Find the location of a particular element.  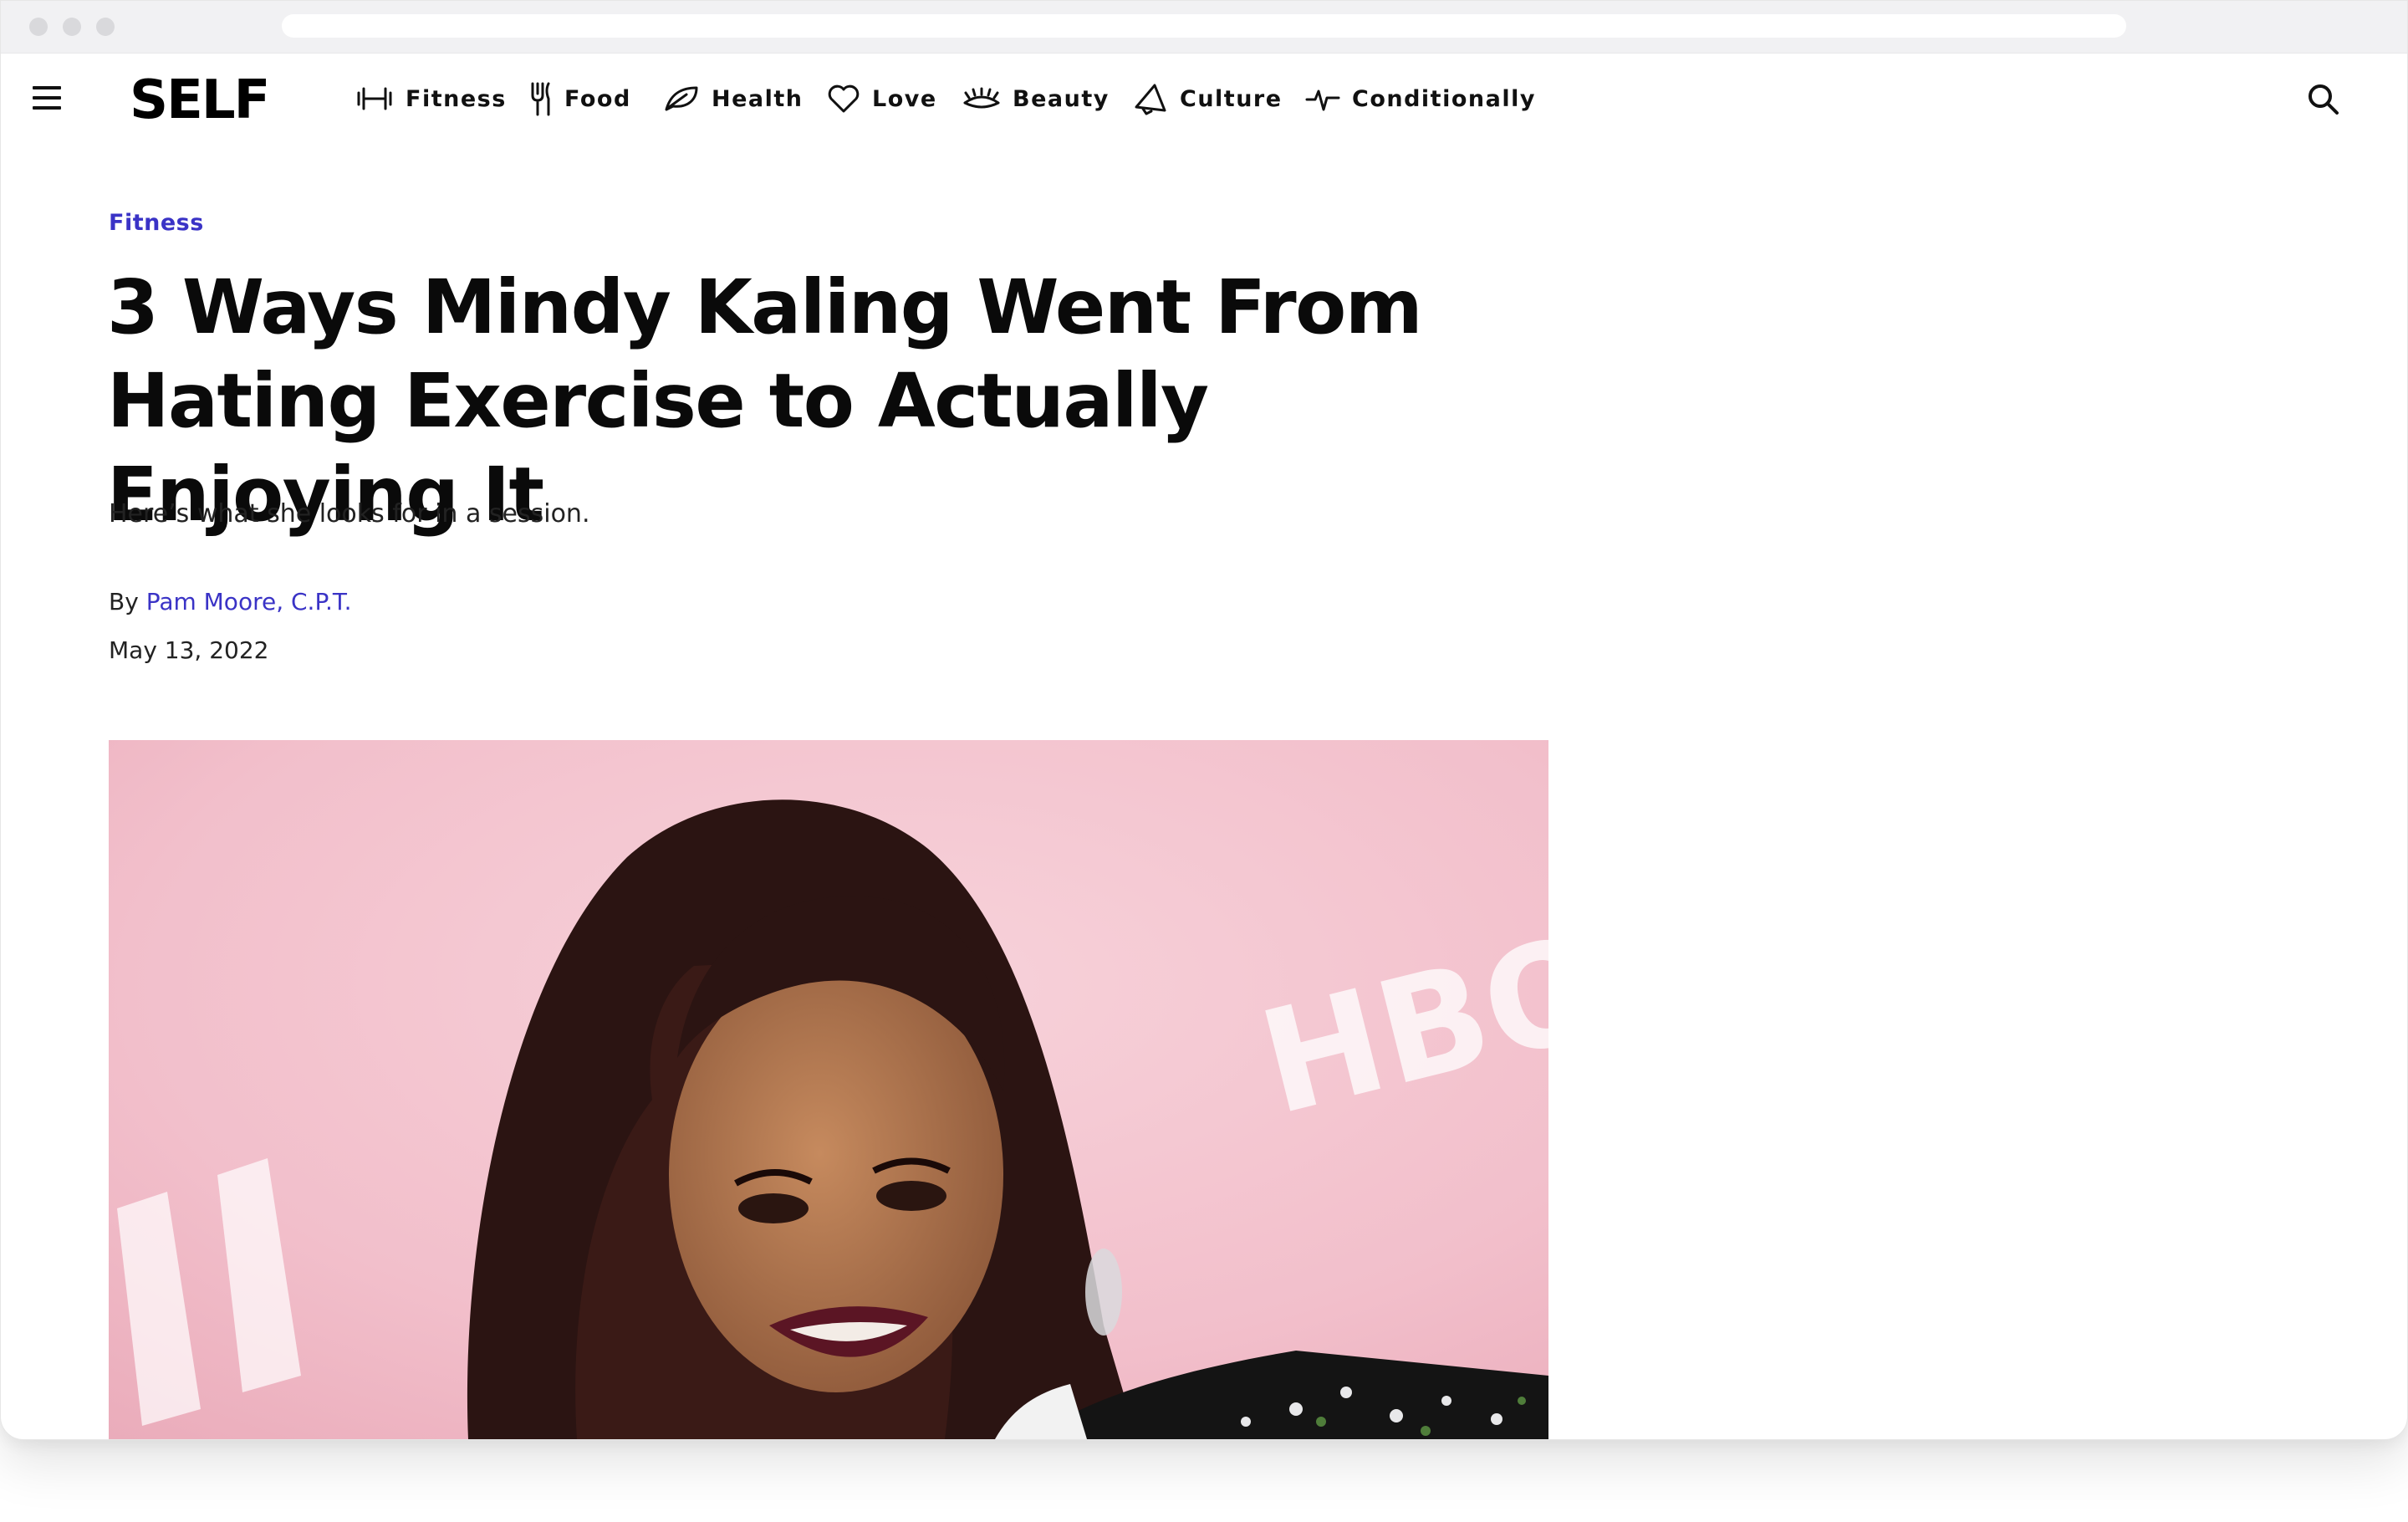

nav-item-health: Health is located at coordinates (734, 99).